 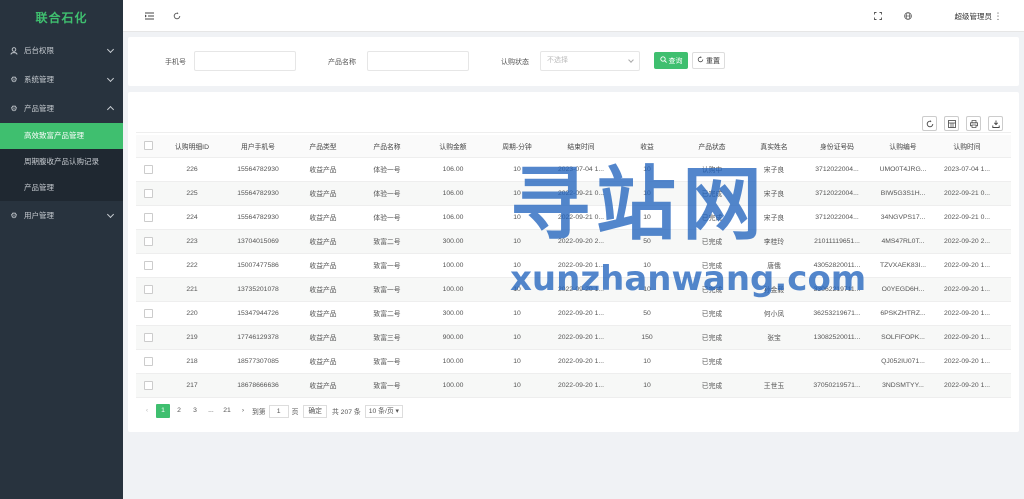 What do you see at coordinates (453, 337) in the screenshot?
I see `table-cell: 900.00` at bounding box center [453, 337].